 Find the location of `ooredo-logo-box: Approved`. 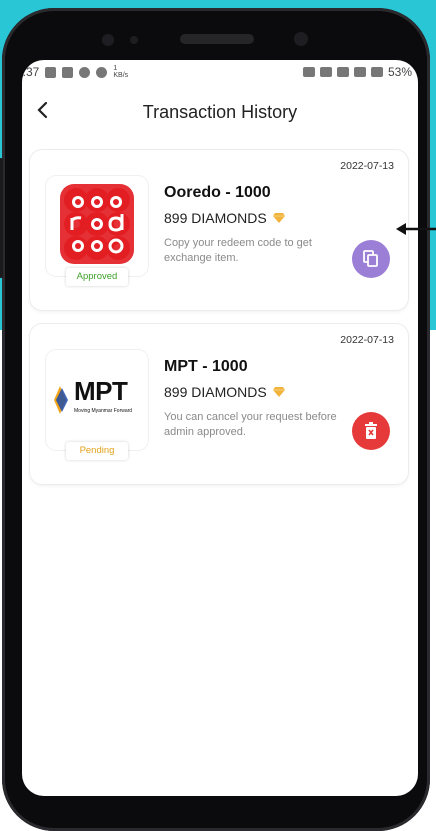

ooredo-logo-box: Approved is located at coordinates (97, 231).